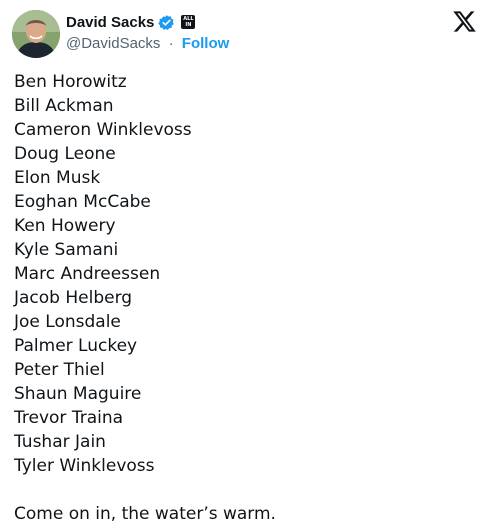  I want to click on tweet-line-jacob-helberg: Jacob Helberg, so click(73, 298).